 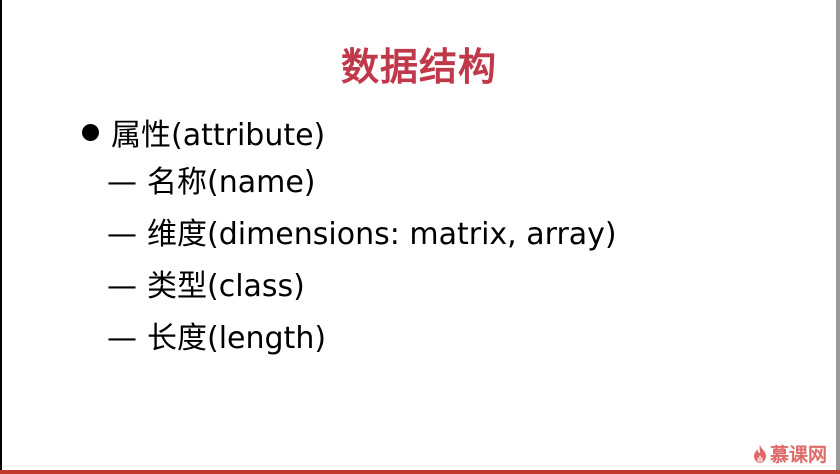 I want to click on watermark-text: 慕课网, so click(x=799, y=455).